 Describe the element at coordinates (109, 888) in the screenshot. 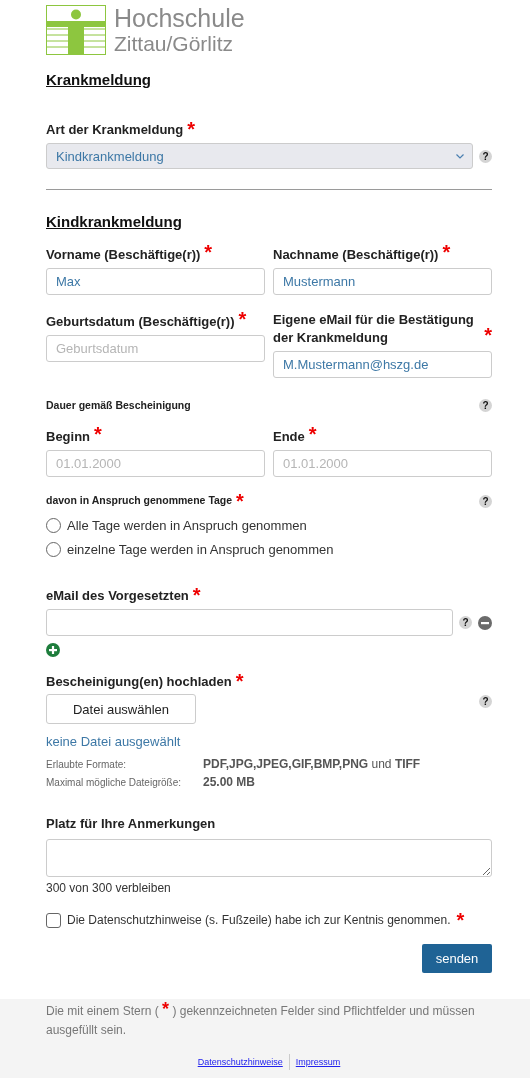

I see `char-counter: 300 von 300 verbleiben` at that location.